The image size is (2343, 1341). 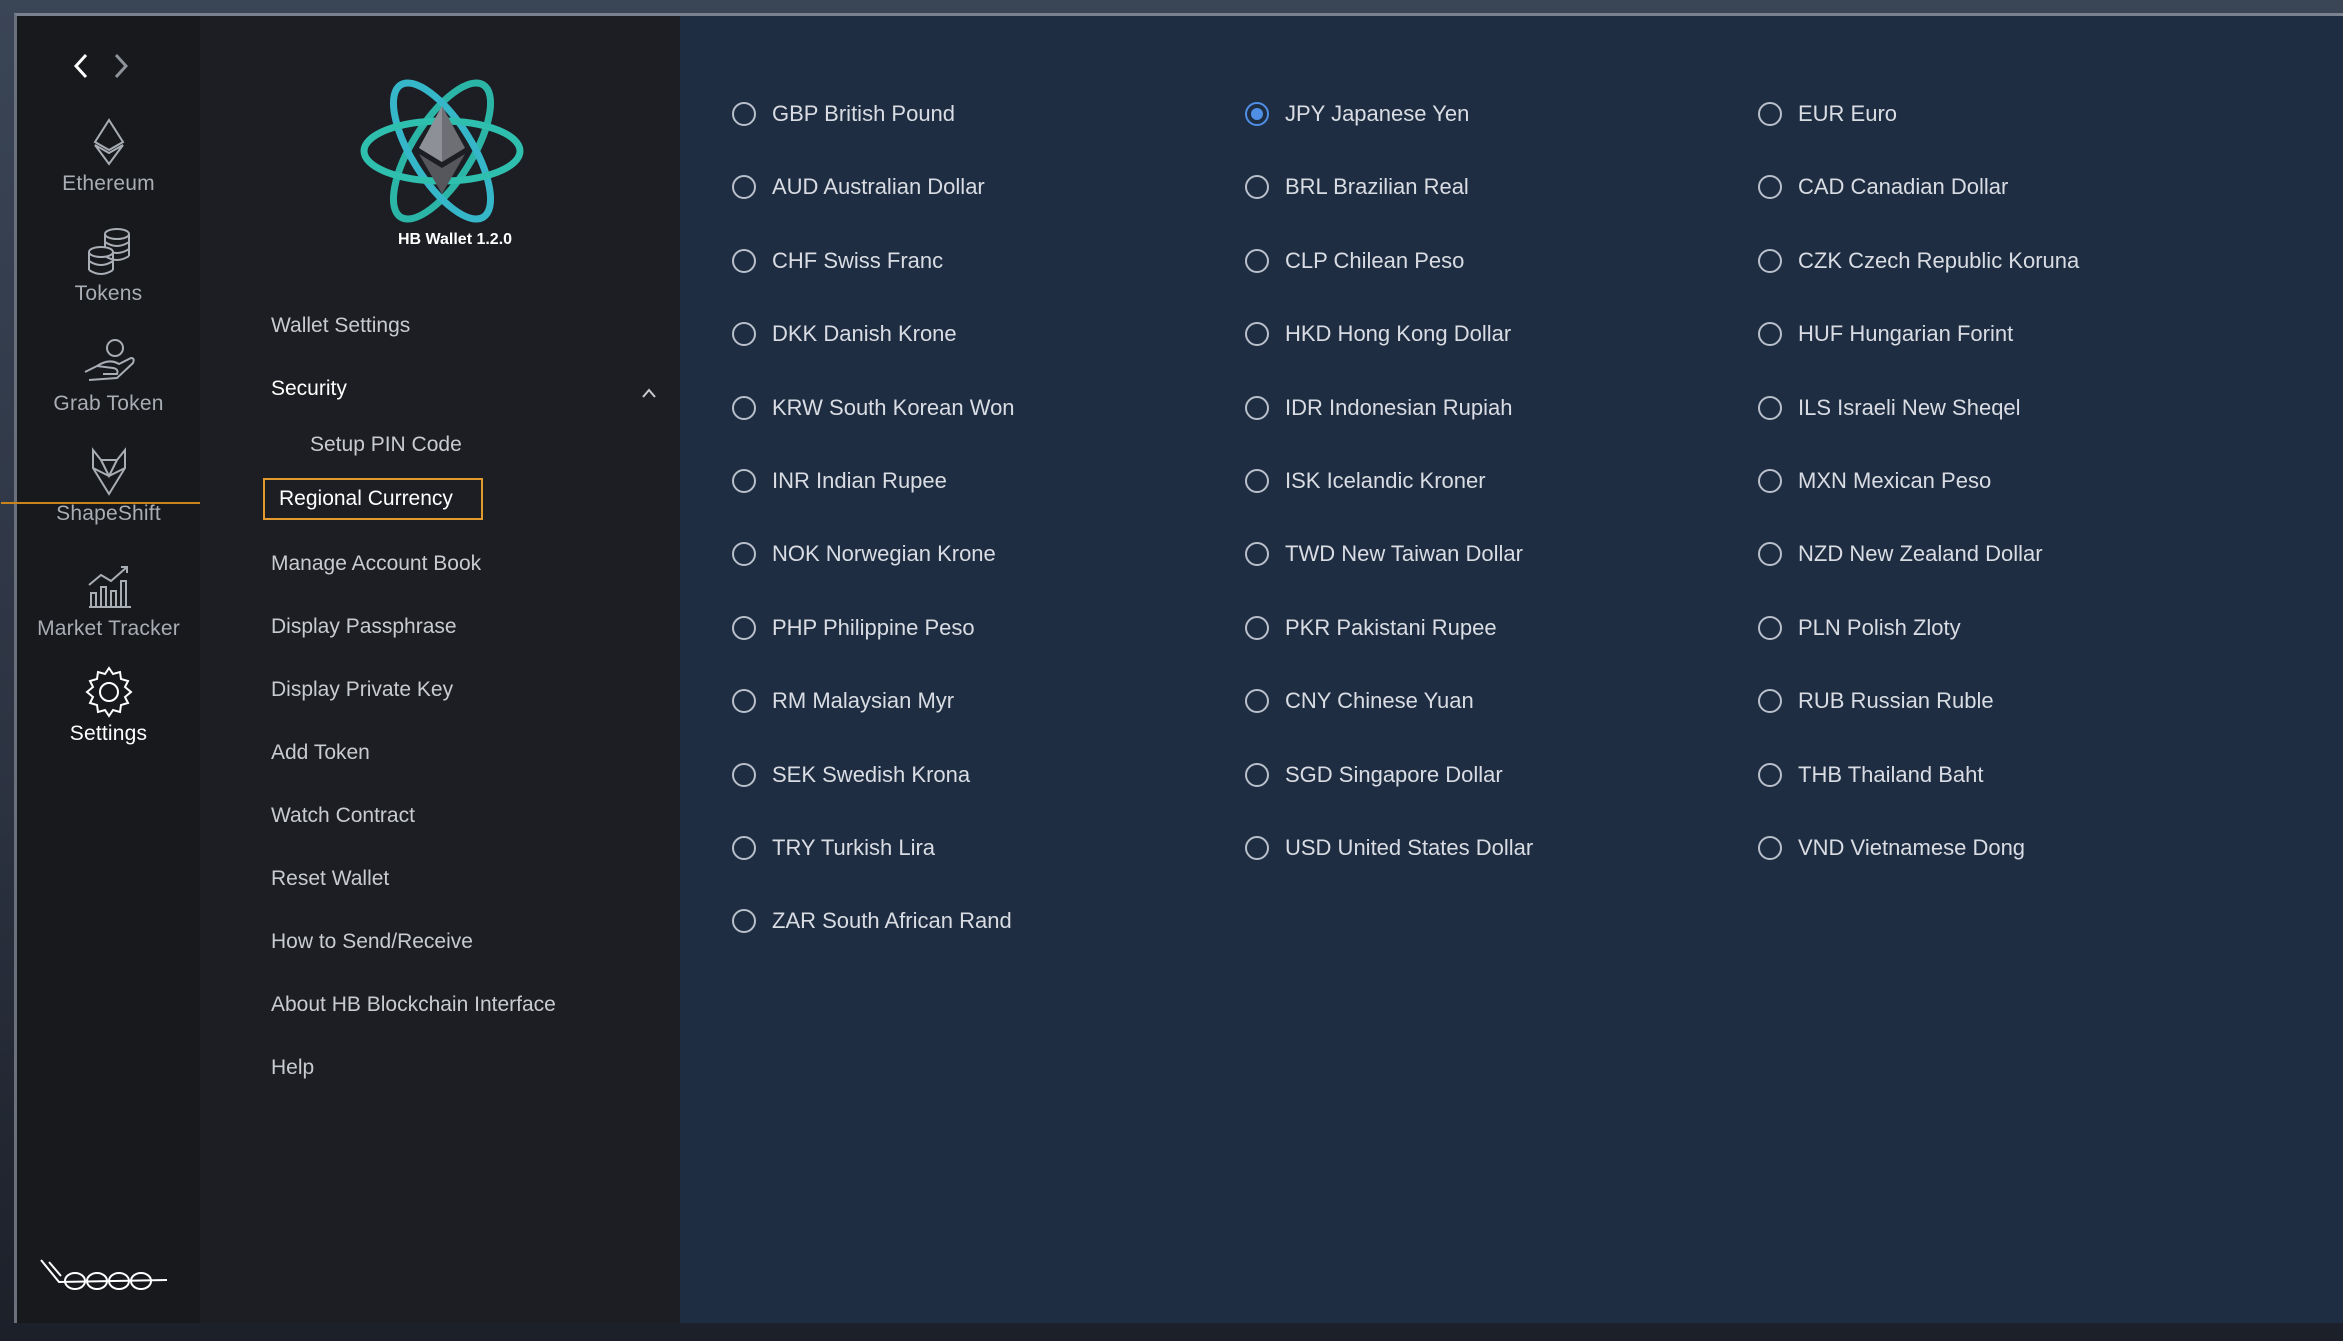 I want to click on currency-option: CAD Canadian Dollar, so click(x=1883, y=187).